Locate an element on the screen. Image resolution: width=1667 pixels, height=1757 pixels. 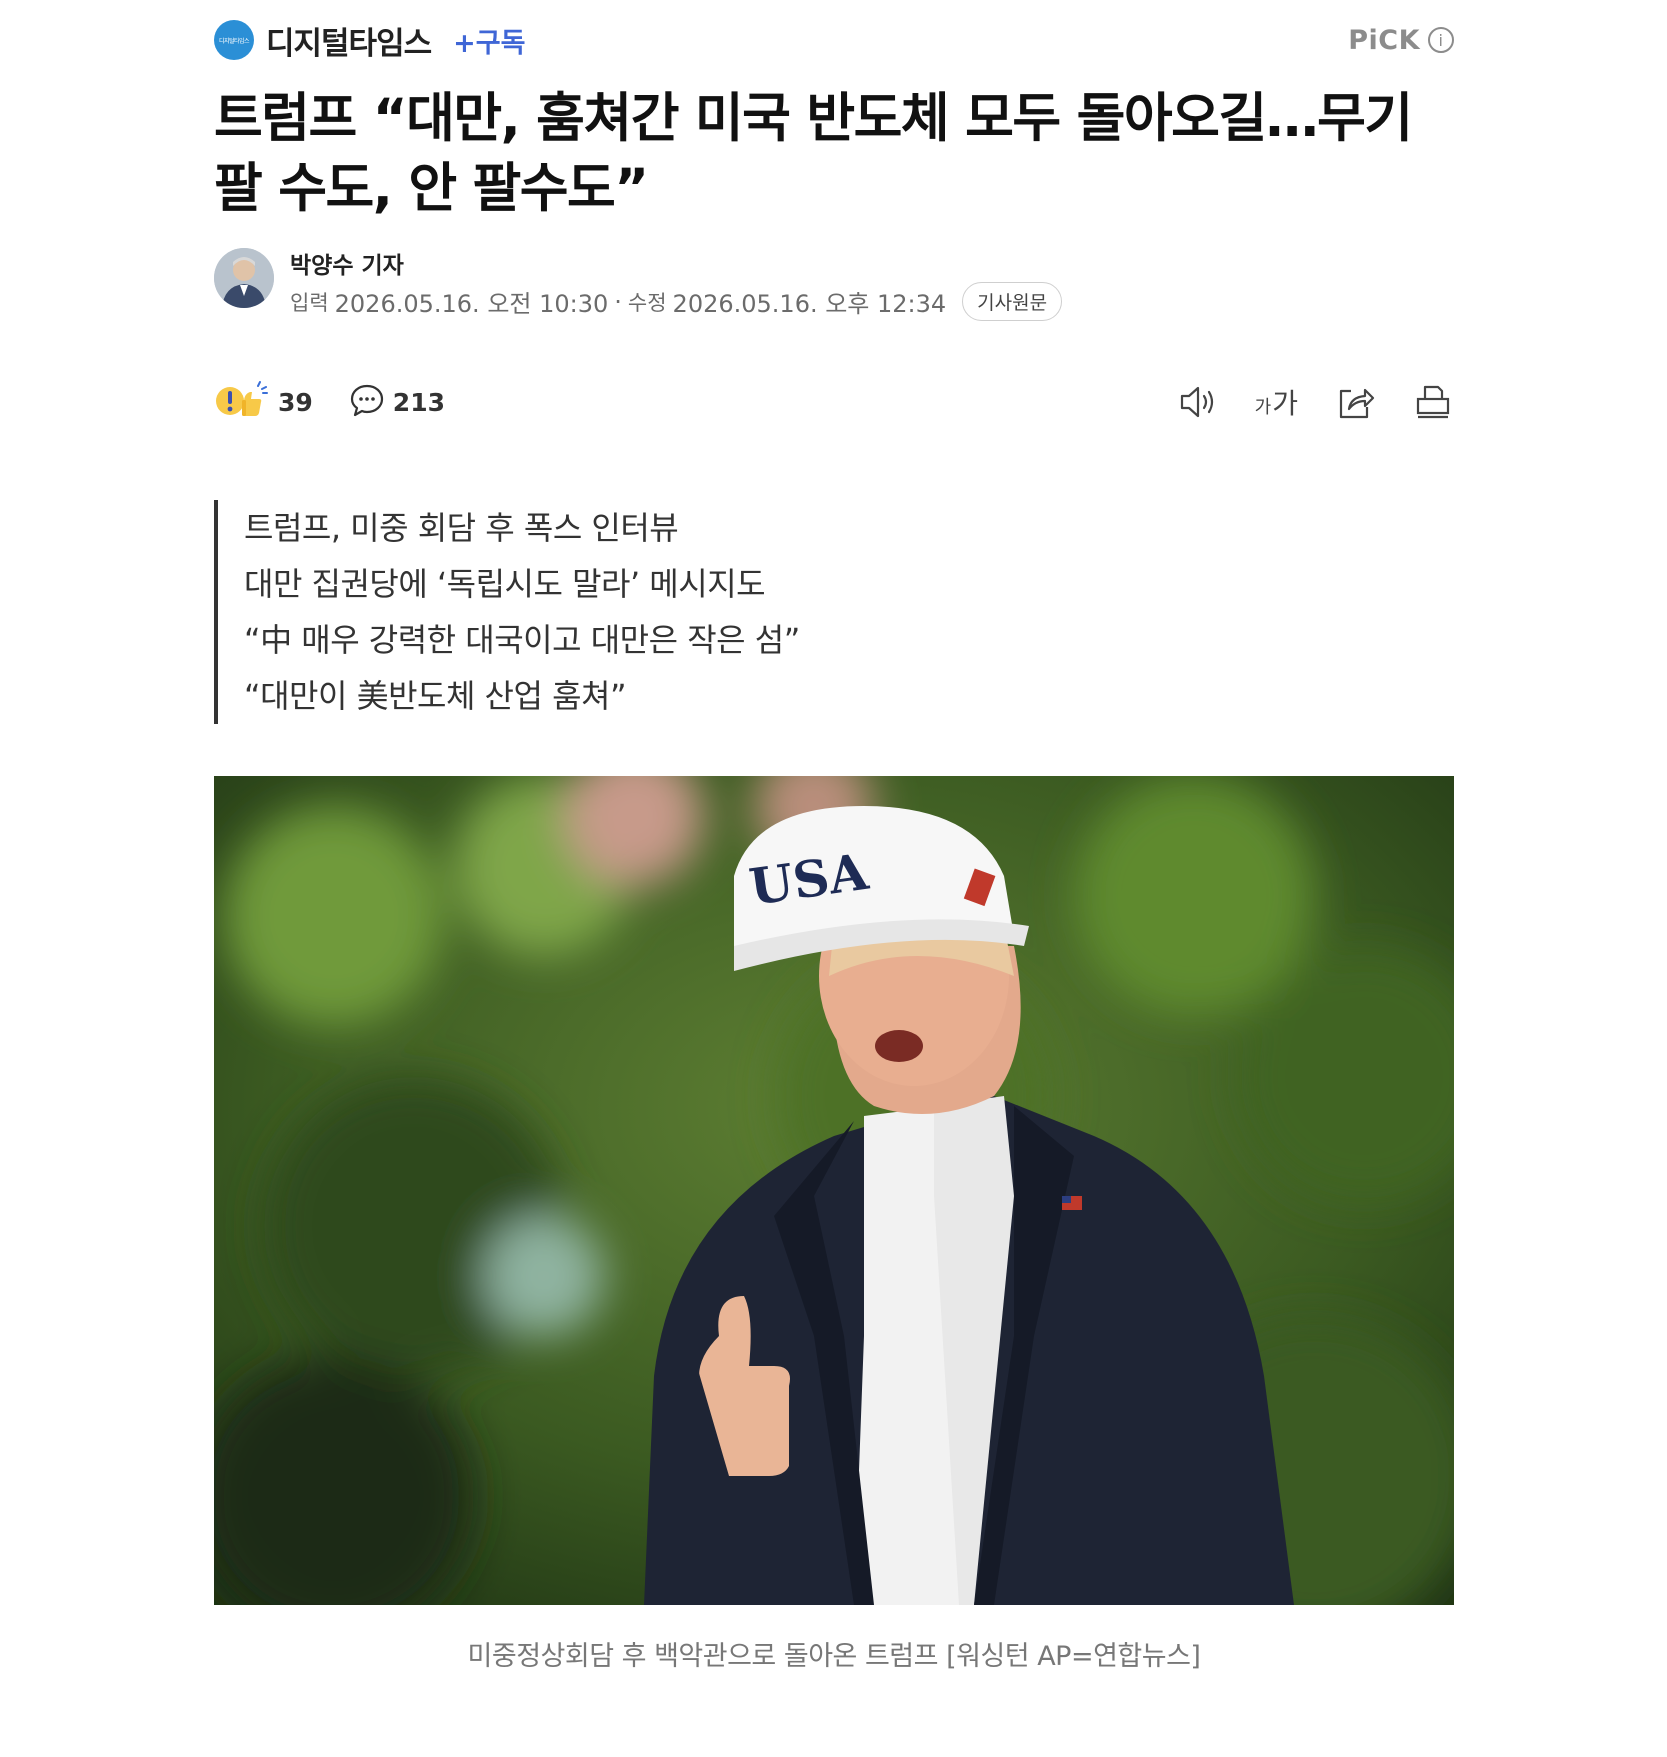
press-name: 디지털타임스 is located at coordinates (349, 40).